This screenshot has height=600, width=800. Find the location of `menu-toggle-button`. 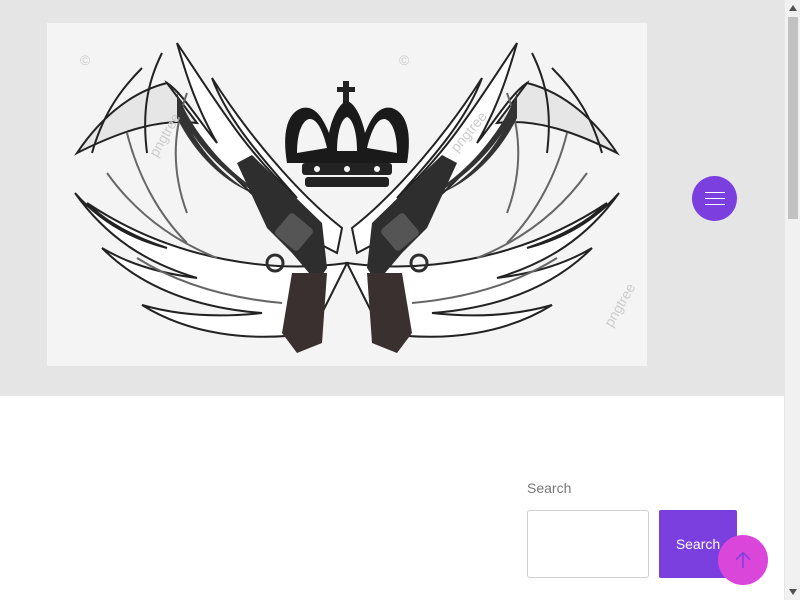

menu-toggle-button is located at coordinates (714, 198).